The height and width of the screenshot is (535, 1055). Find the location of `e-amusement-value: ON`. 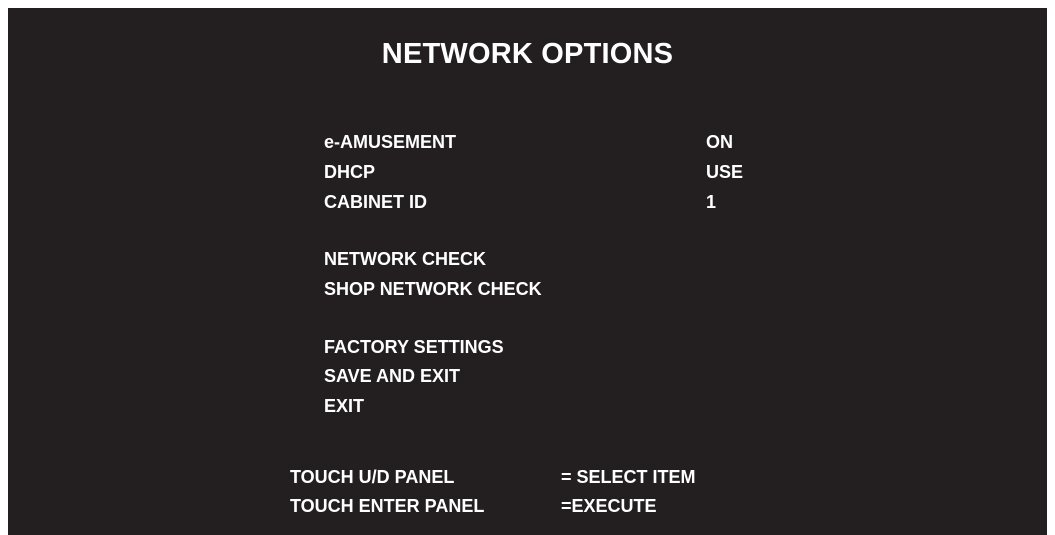

e-amusement-value: ON is located at coordinates (719, 142).